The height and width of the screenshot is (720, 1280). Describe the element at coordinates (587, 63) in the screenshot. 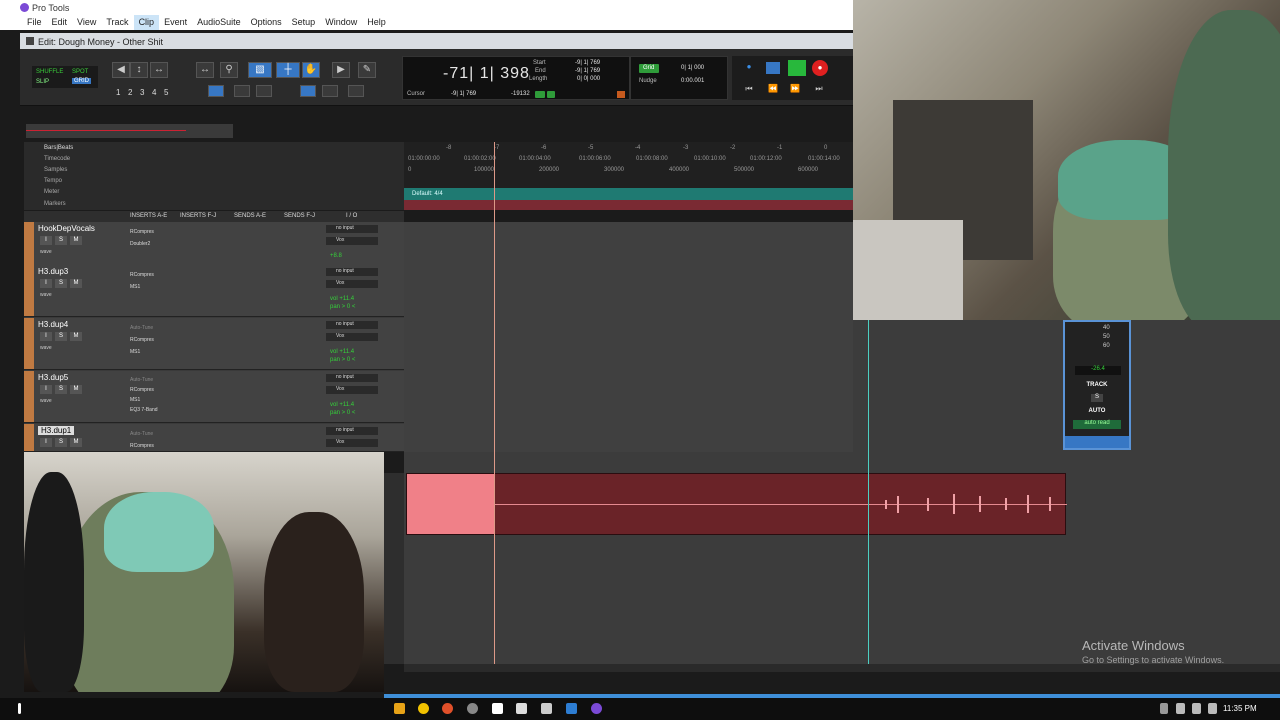

I see `start-value: -9| 1| 769` at that location.